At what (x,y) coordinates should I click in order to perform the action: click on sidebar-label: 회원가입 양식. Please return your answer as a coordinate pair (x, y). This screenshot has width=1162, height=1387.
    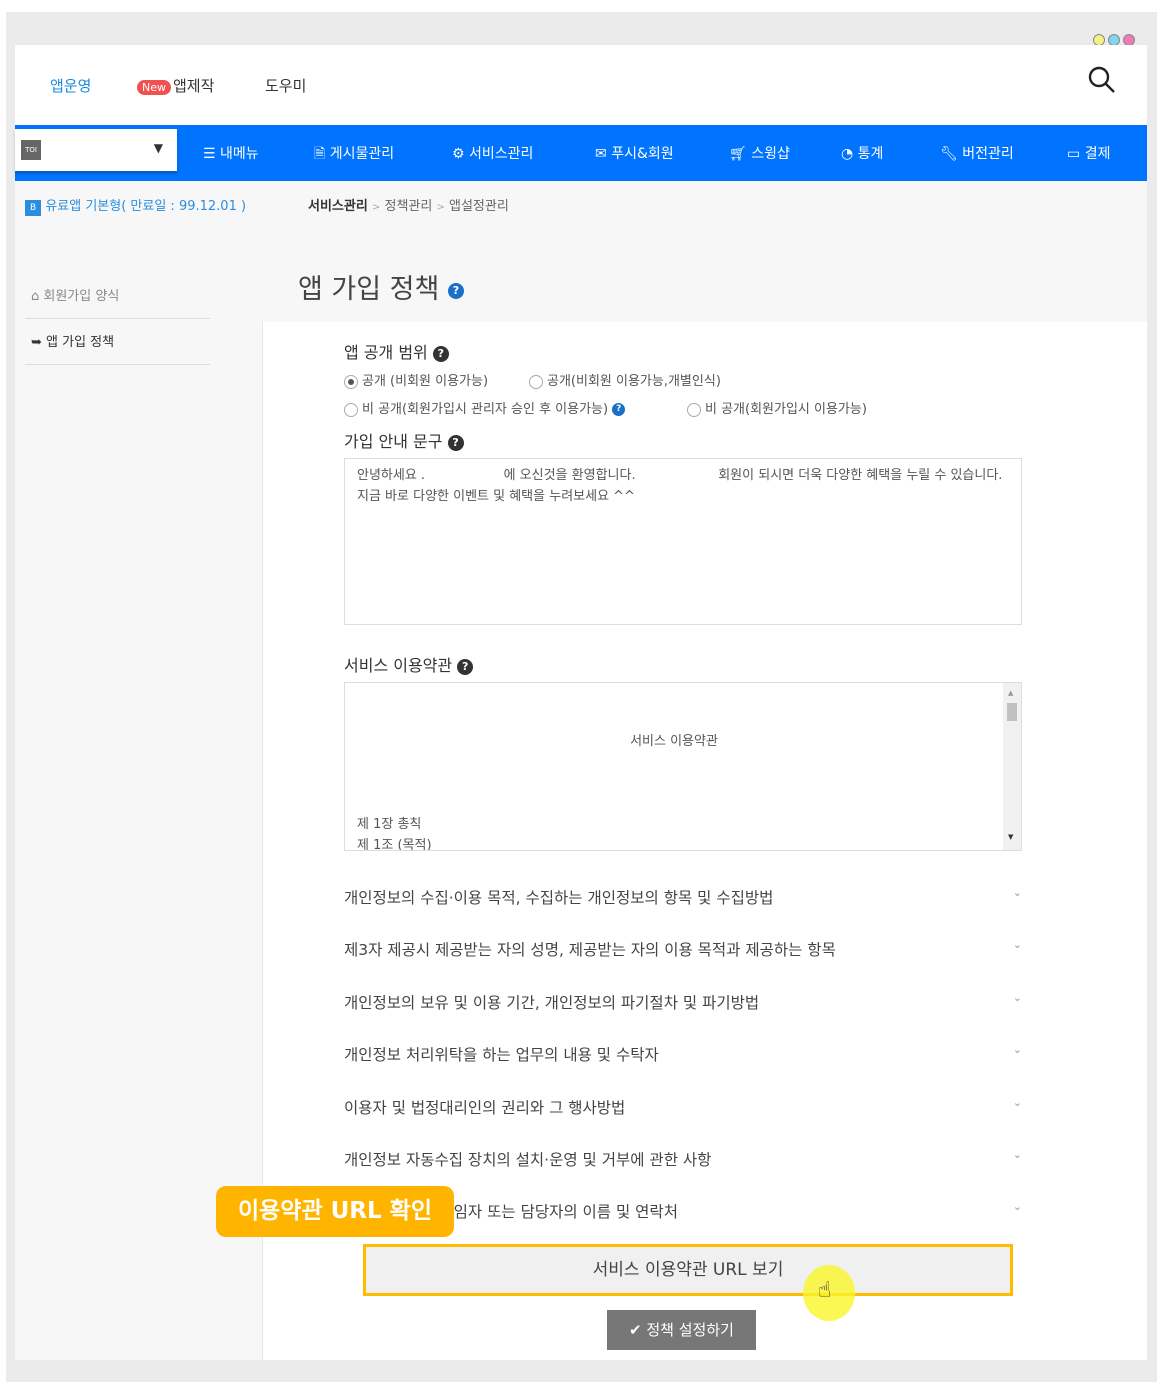
    Looking at the image, I should click on (81, 296).